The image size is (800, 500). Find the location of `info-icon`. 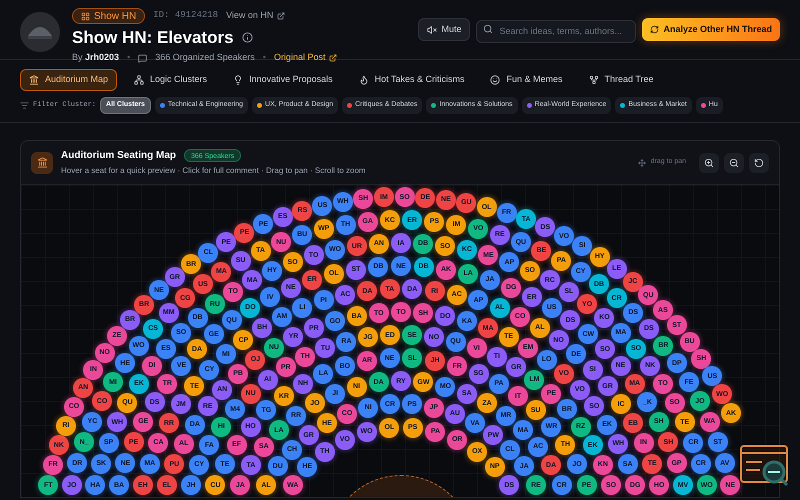

info-icon is located at coordinates (247, 38).